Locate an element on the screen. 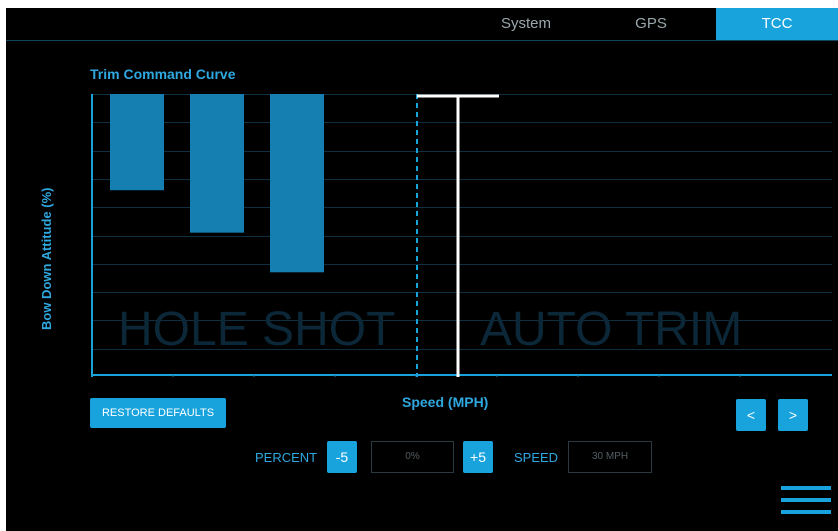  percent-minus-button: -5 is located at coordinates (342, 457).